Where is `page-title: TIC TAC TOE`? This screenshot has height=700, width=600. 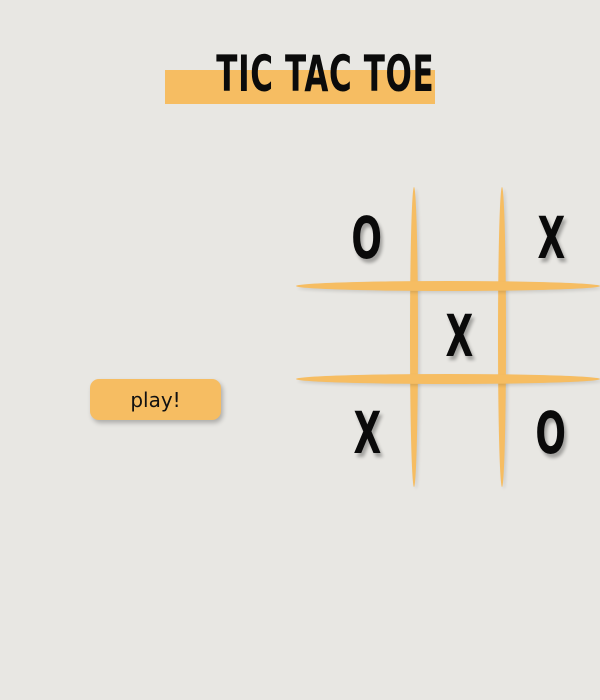 page-title: TIC TAC TOE is located at coordinates (325, 74).